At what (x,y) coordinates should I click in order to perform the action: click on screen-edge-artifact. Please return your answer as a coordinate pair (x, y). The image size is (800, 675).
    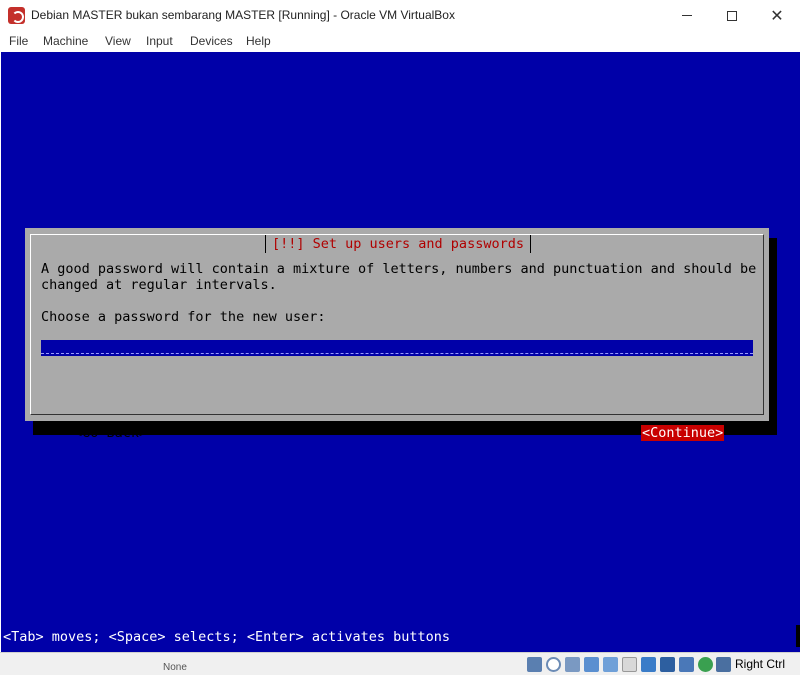
    Looking at the image, I should click on (798, 636).